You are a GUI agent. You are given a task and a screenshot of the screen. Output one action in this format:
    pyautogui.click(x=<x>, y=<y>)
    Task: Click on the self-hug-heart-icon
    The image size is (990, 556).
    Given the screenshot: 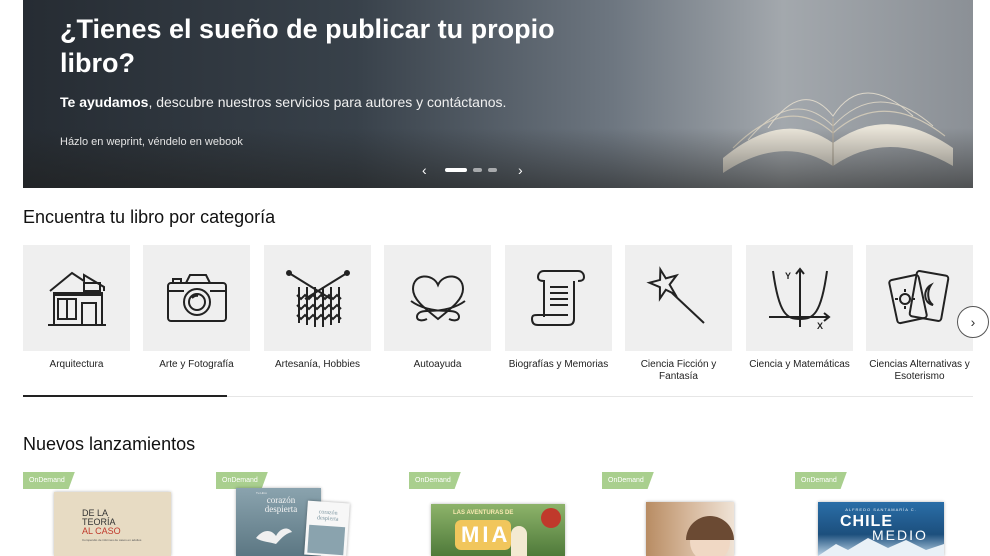 What is the action you would take?
    pyautogui.click(x=437, y=298)
    